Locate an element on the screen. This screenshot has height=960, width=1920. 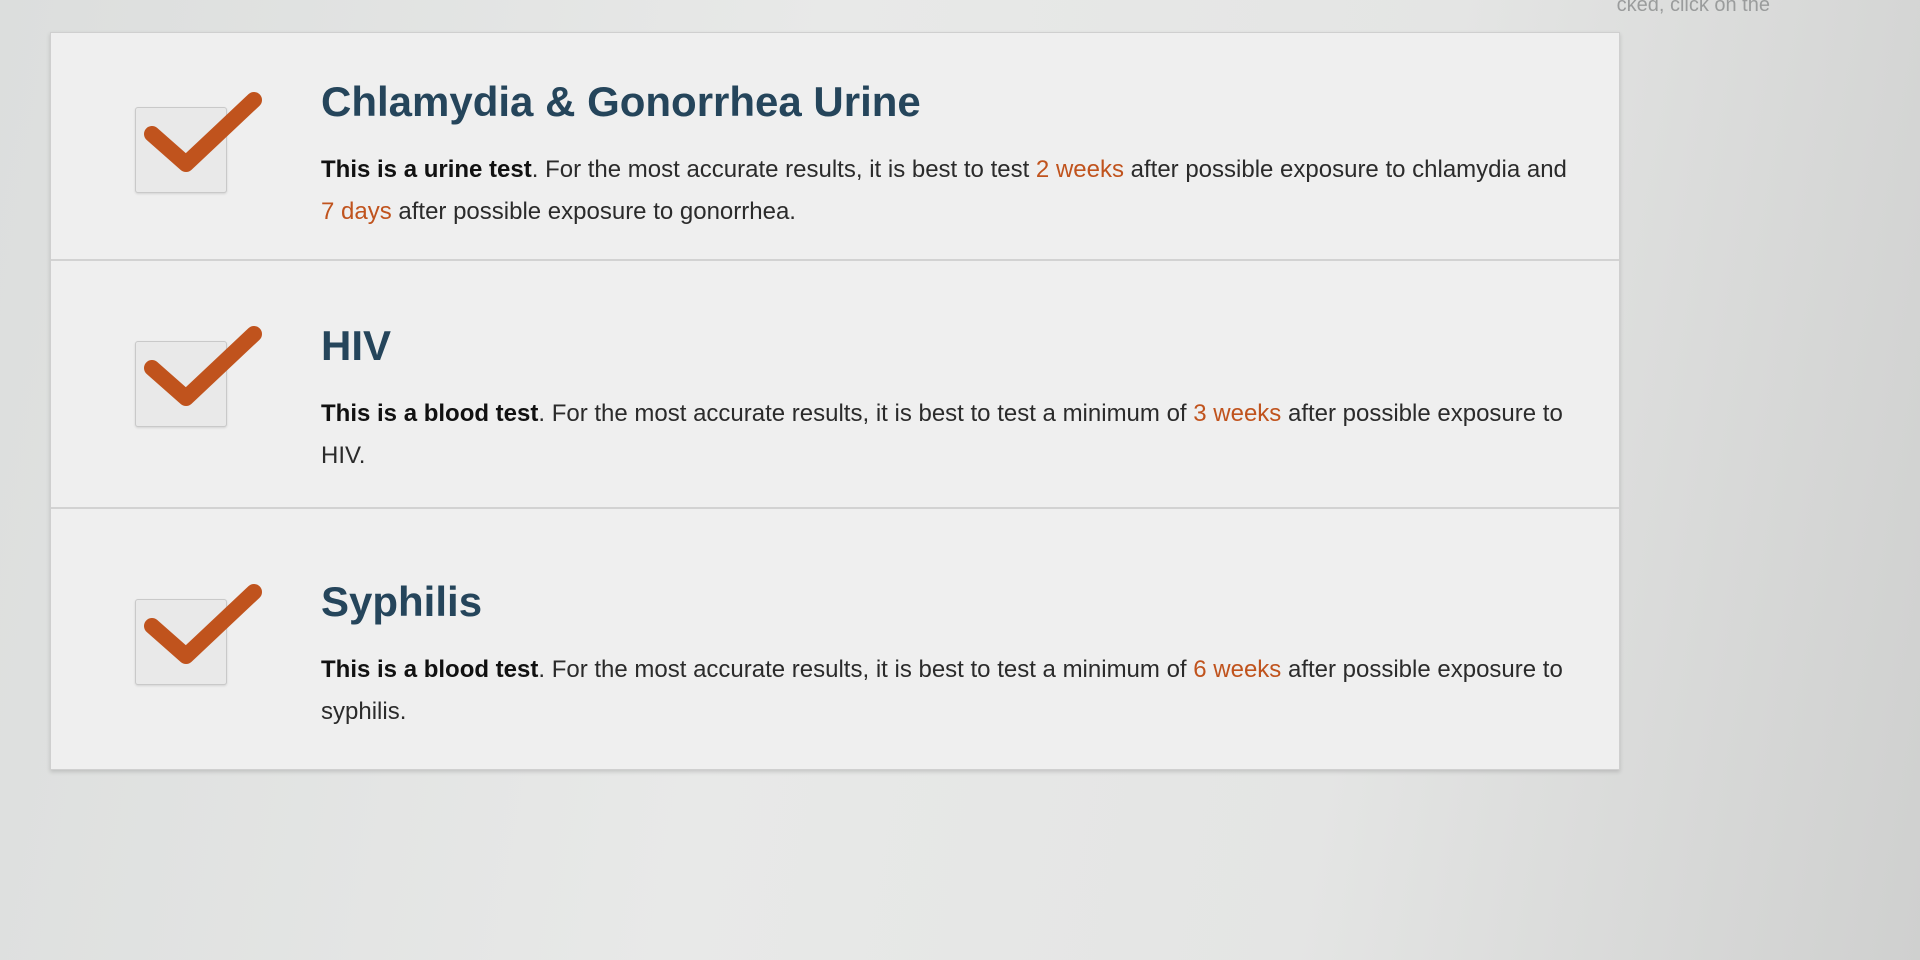
top-hint-text: cked, click on the is located at coordinates (1693, 8).